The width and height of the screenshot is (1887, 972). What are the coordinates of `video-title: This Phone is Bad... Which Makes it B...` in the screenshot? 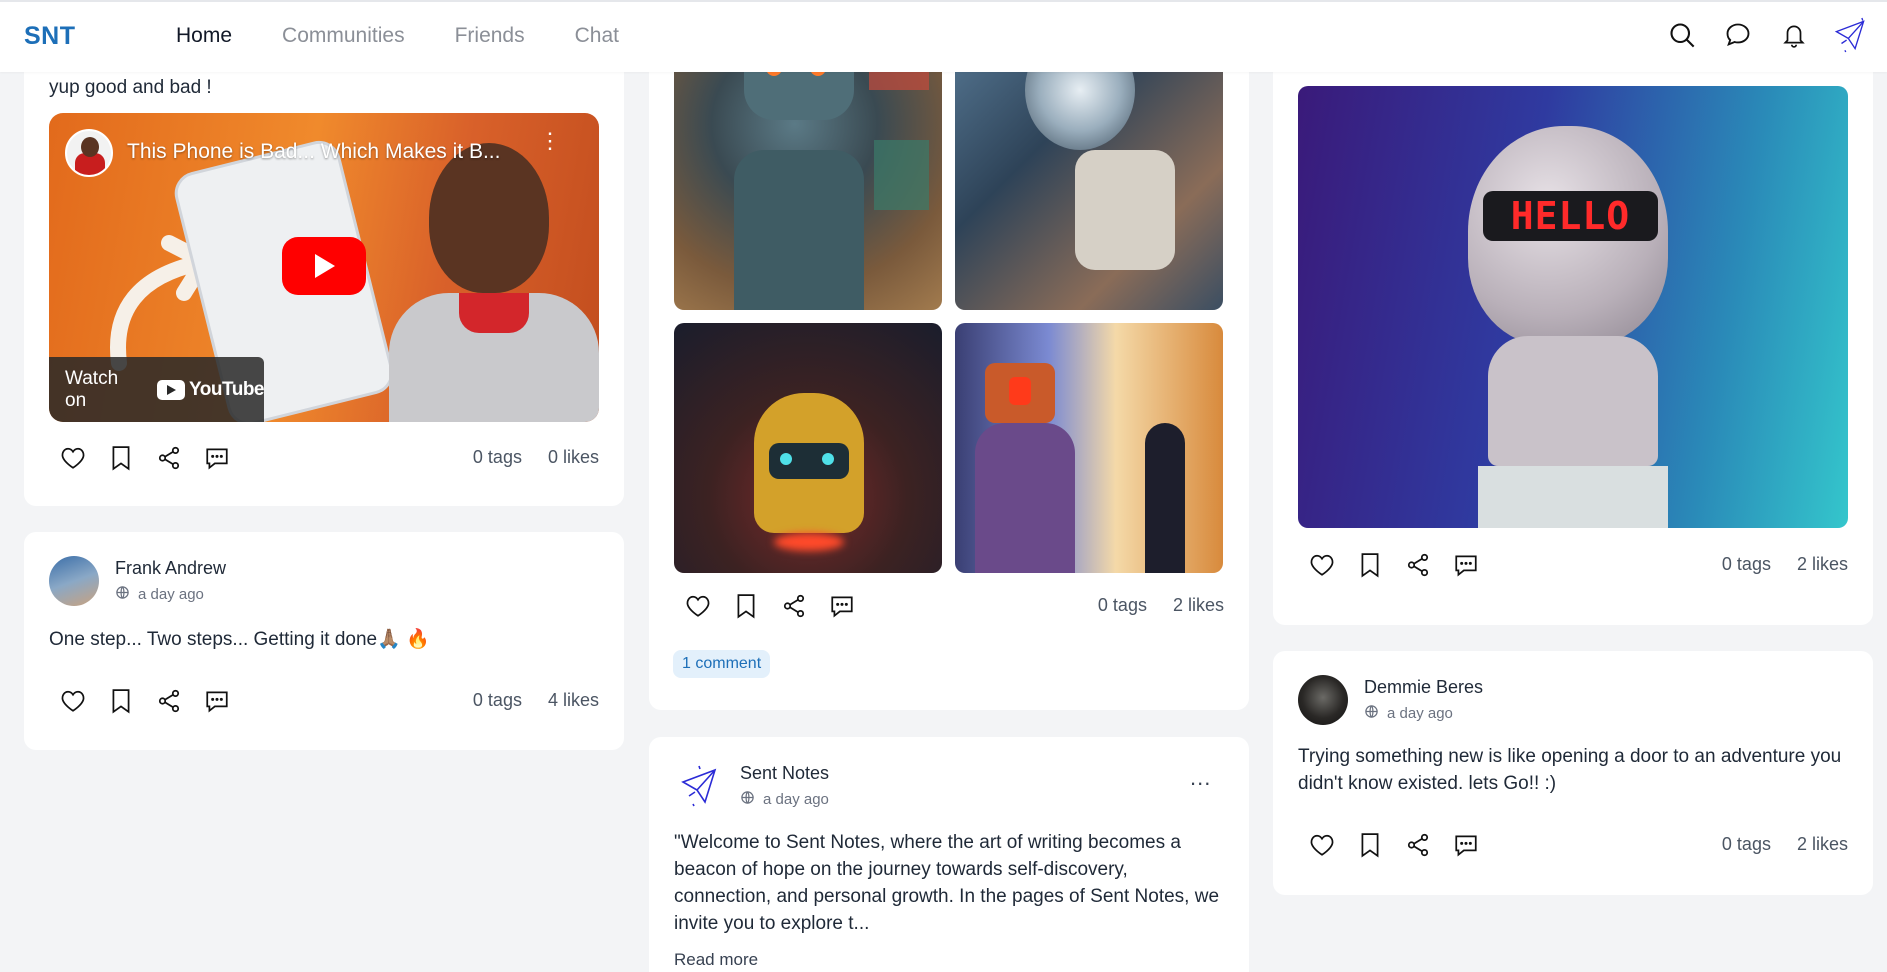 It's located at (313, 152).